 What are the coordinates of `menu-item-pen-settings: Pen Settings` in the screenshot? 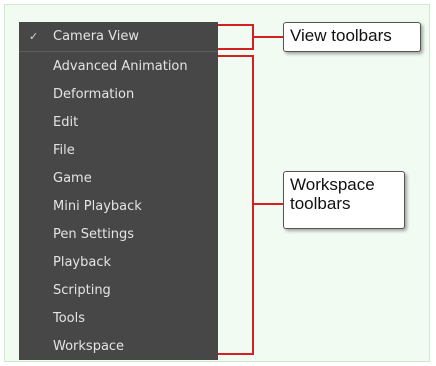 It's located at (118, 235).